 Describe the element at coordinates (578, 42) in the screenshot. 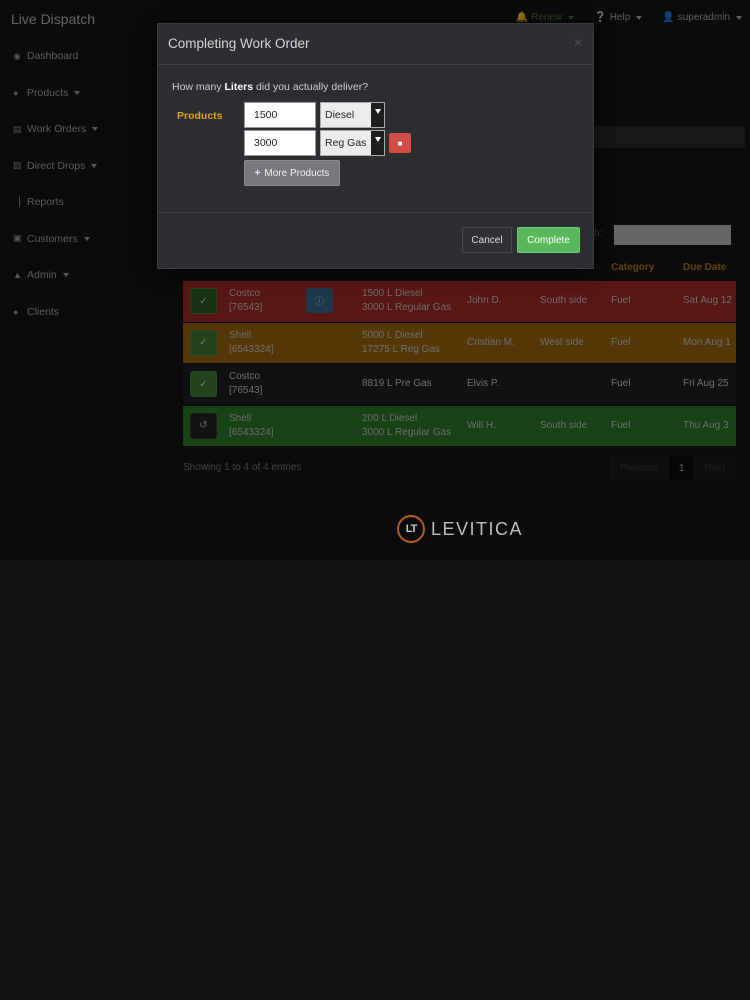

I see `close-icon: ×` at that location.